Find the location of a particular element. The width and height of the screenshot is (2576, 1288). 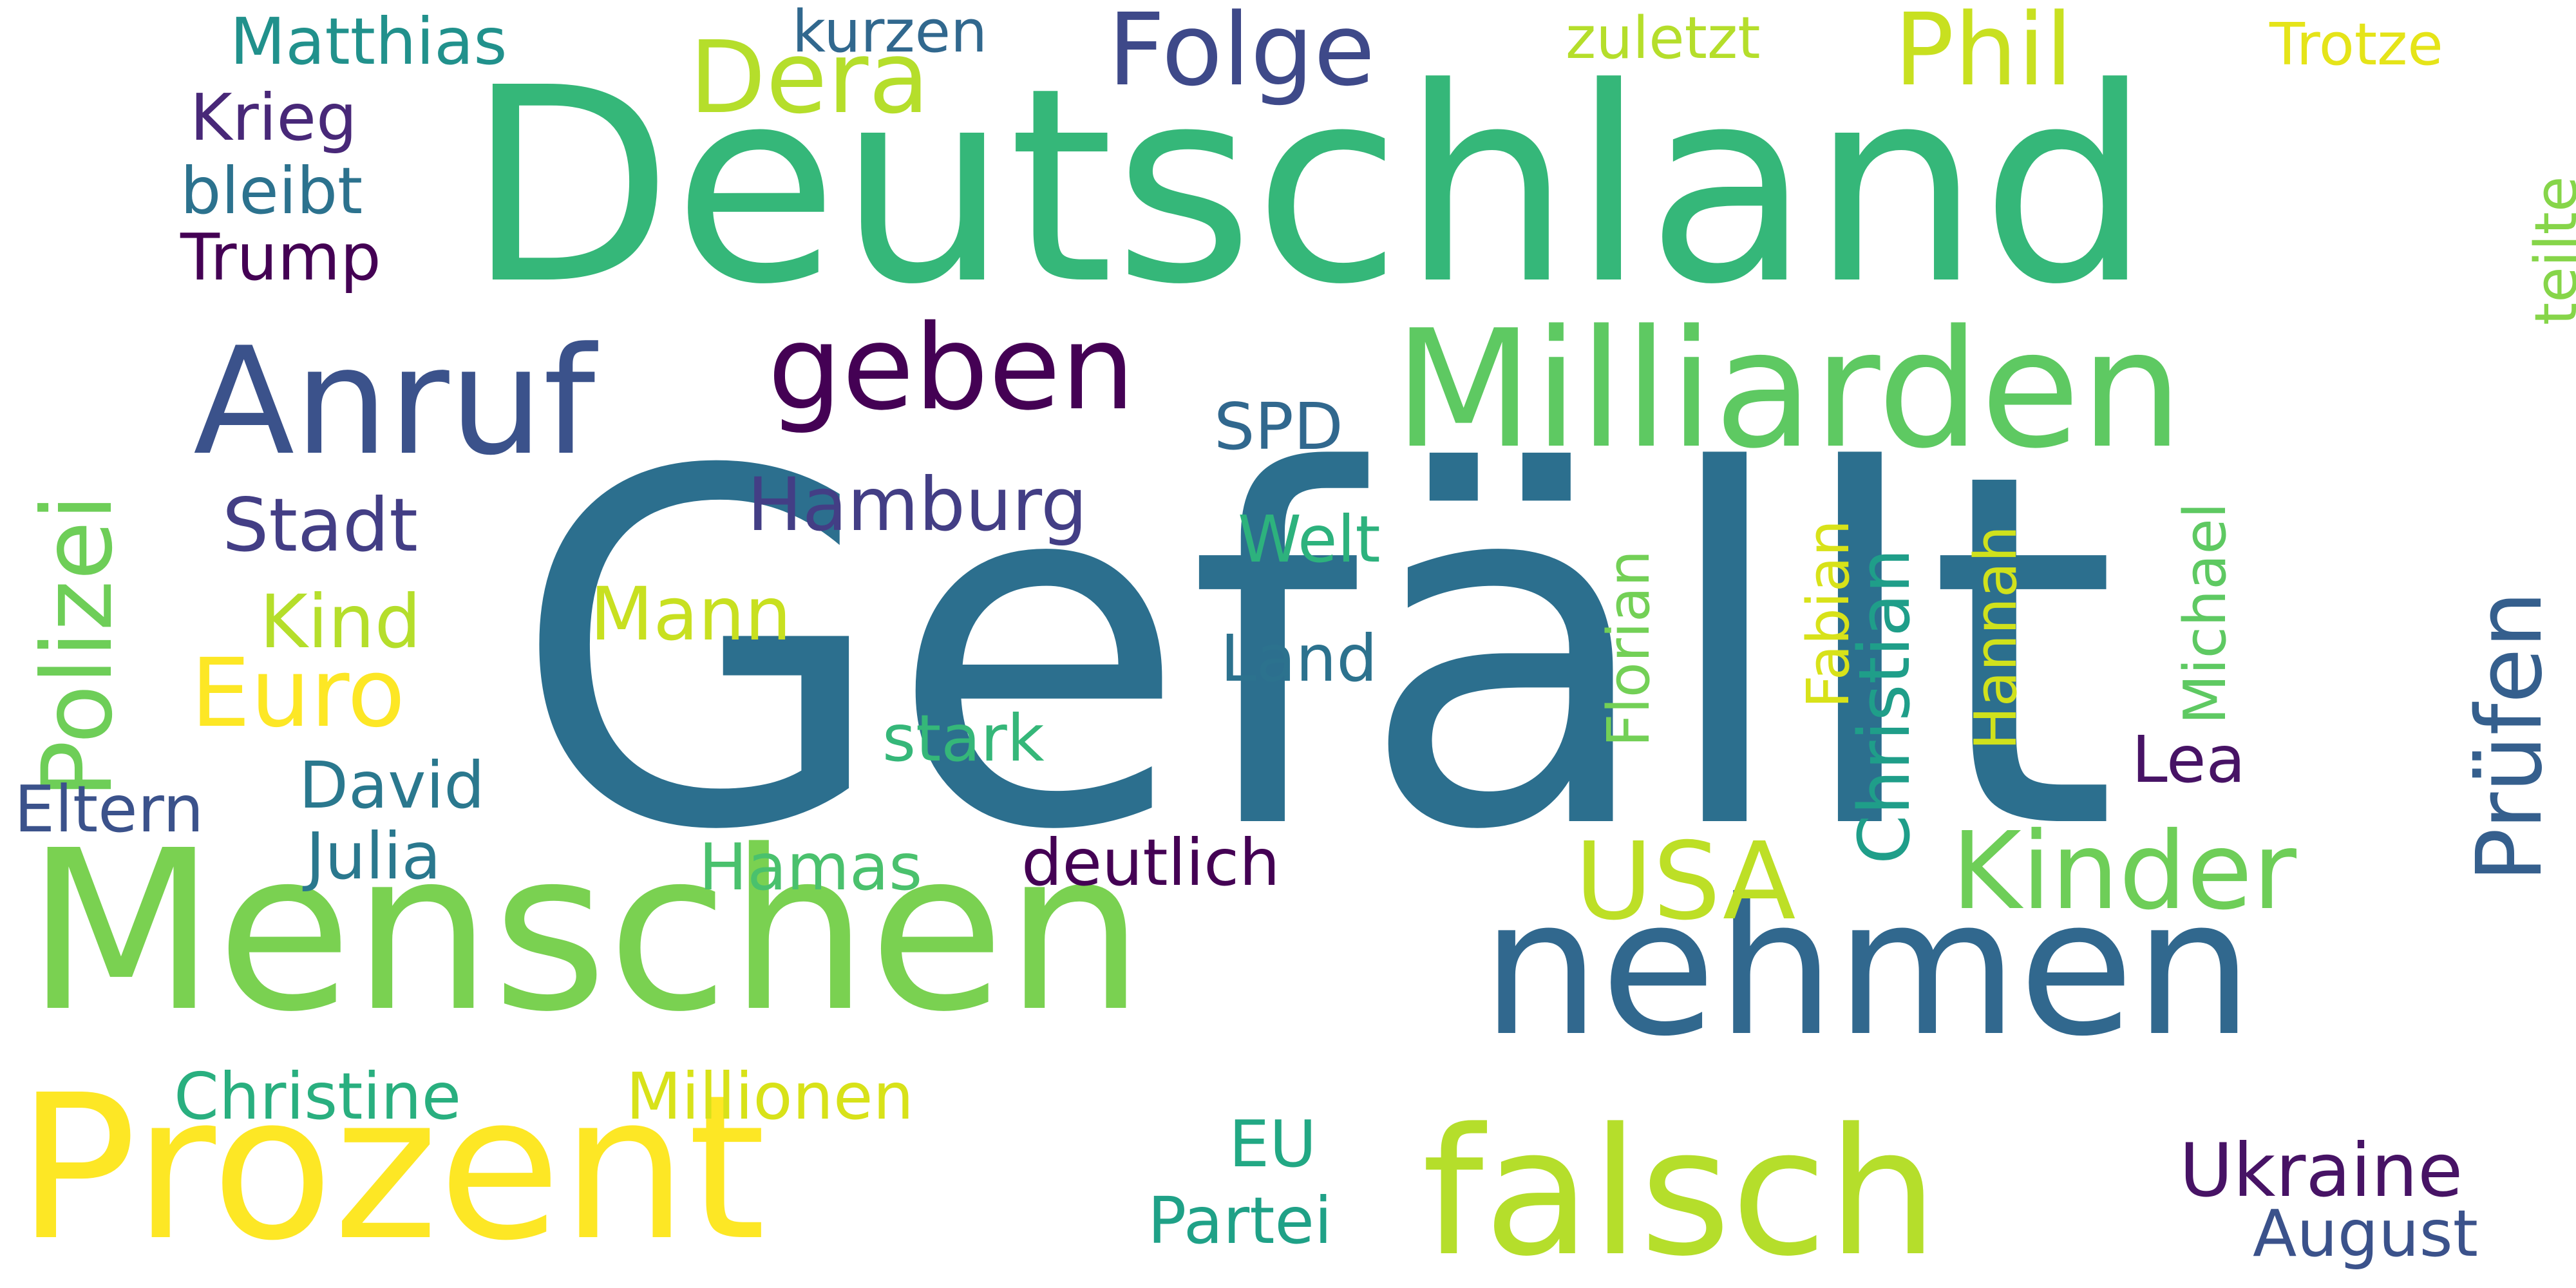

word-kinder: Kinder is located at coordinates (2124, 872).